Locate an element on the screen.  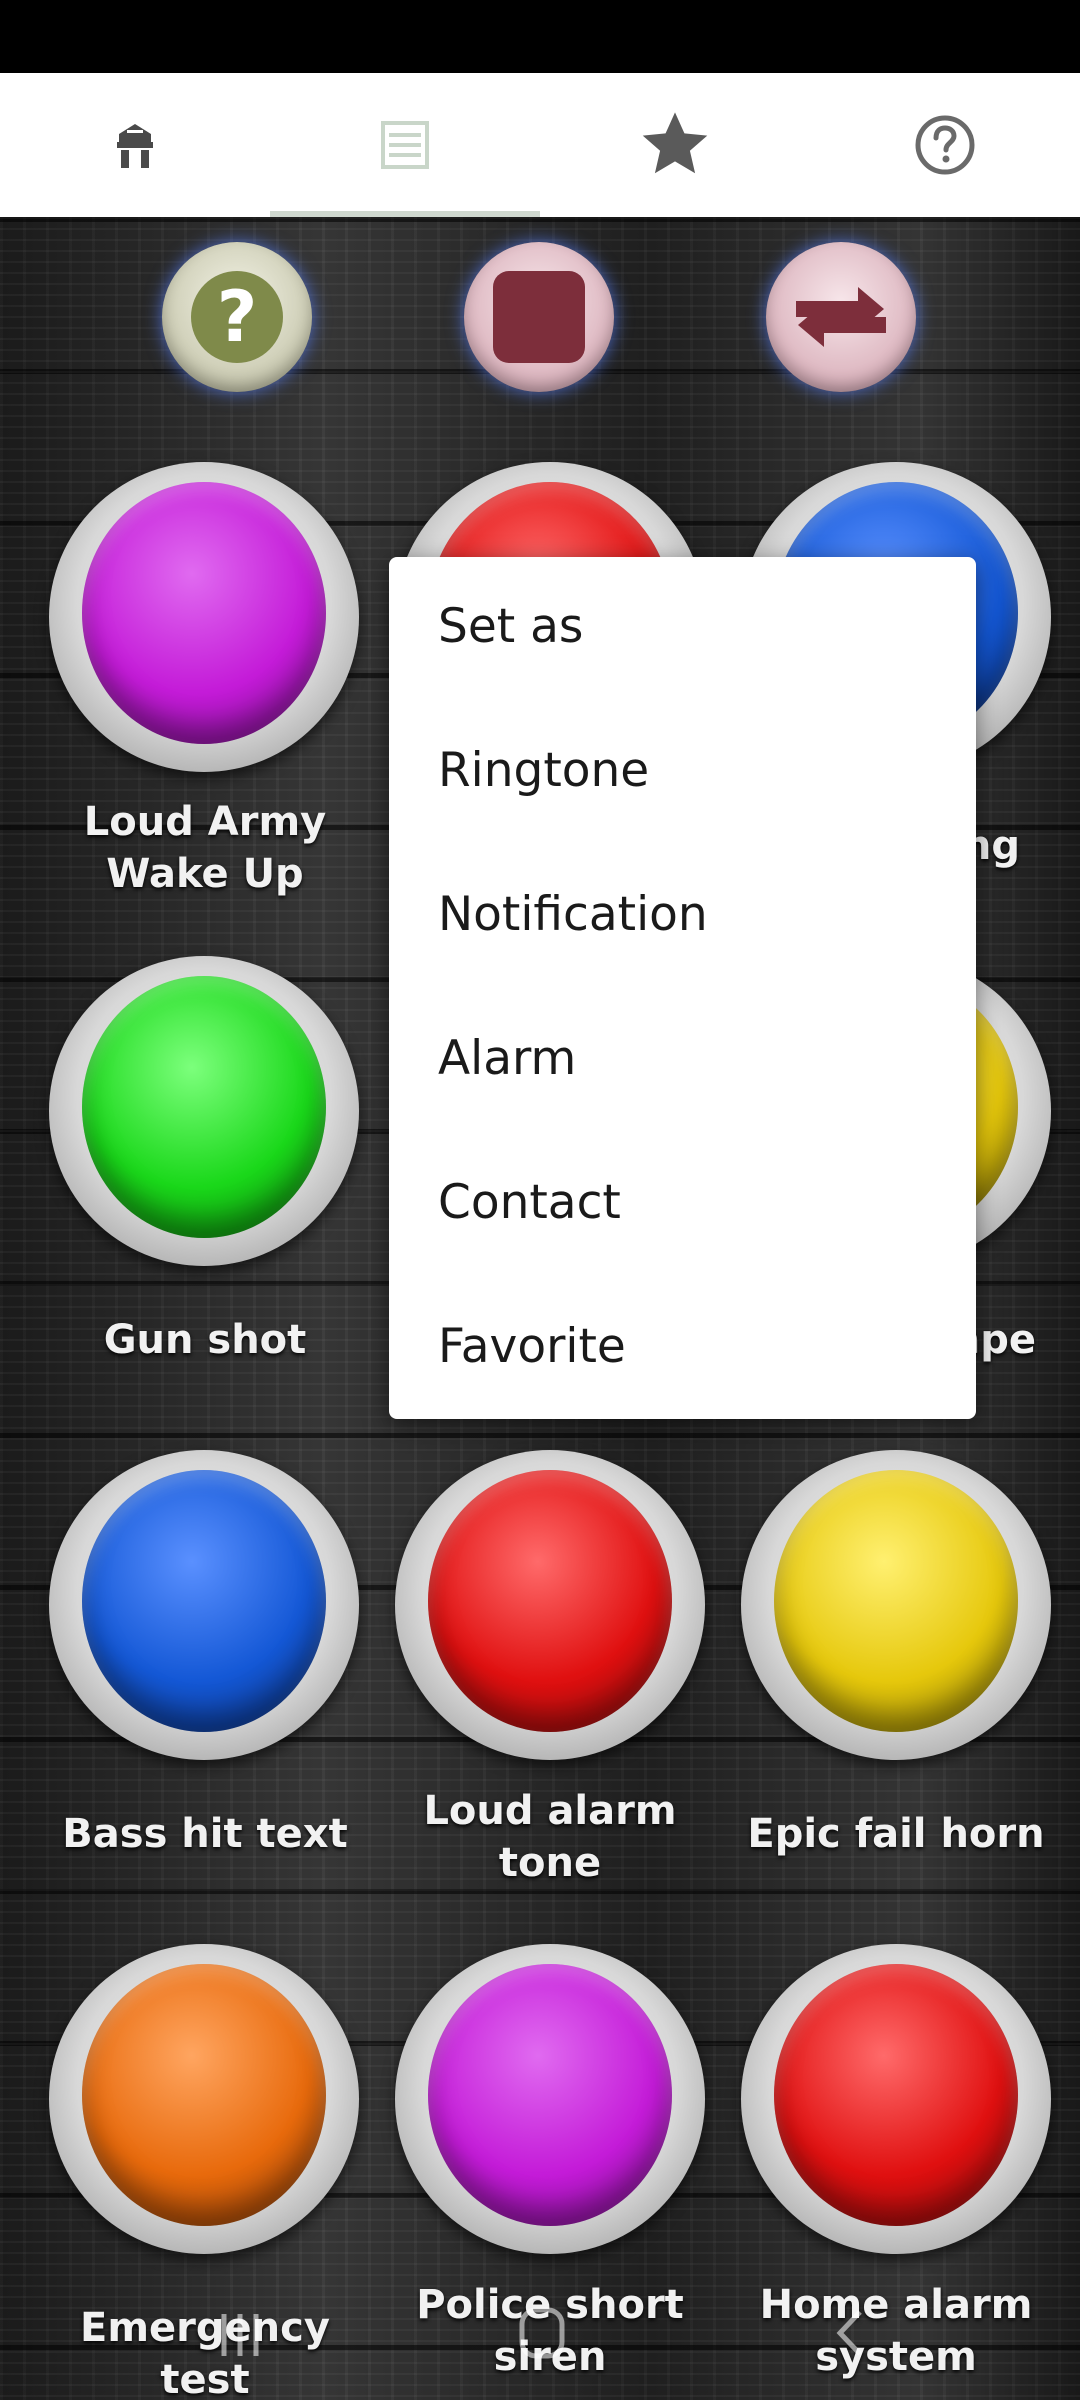
tab-sounds is located at coordinates (405, 145).